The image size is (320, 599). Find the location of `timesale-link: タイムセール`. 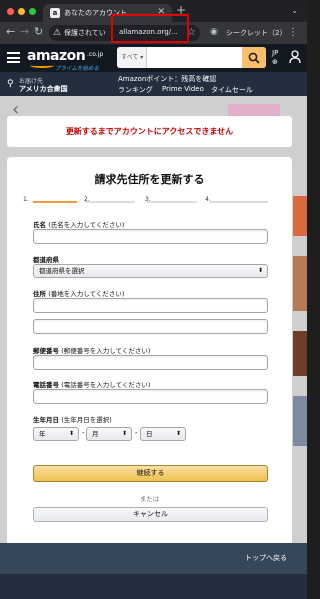

timesale-link: タイムセール is located at coordinates (232, 90).